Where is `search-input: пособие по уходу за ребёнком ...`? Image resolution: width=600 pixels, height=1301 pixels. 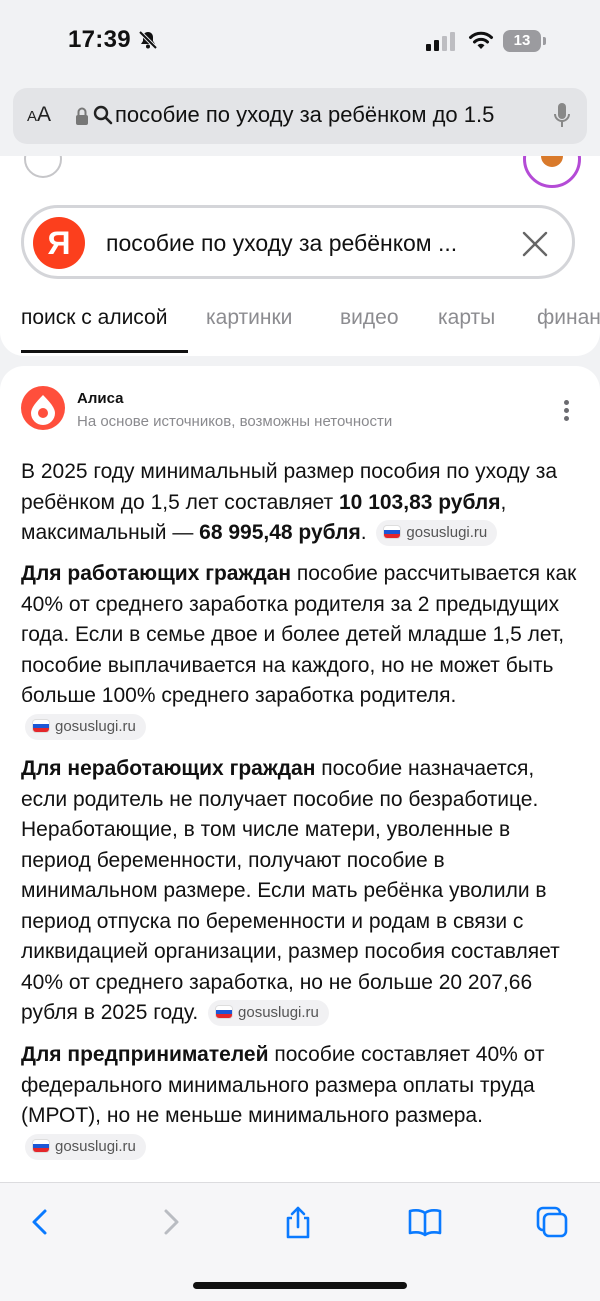 search-input: пособие по уходу за ребёнком ... is located at coordinates (281, 243).